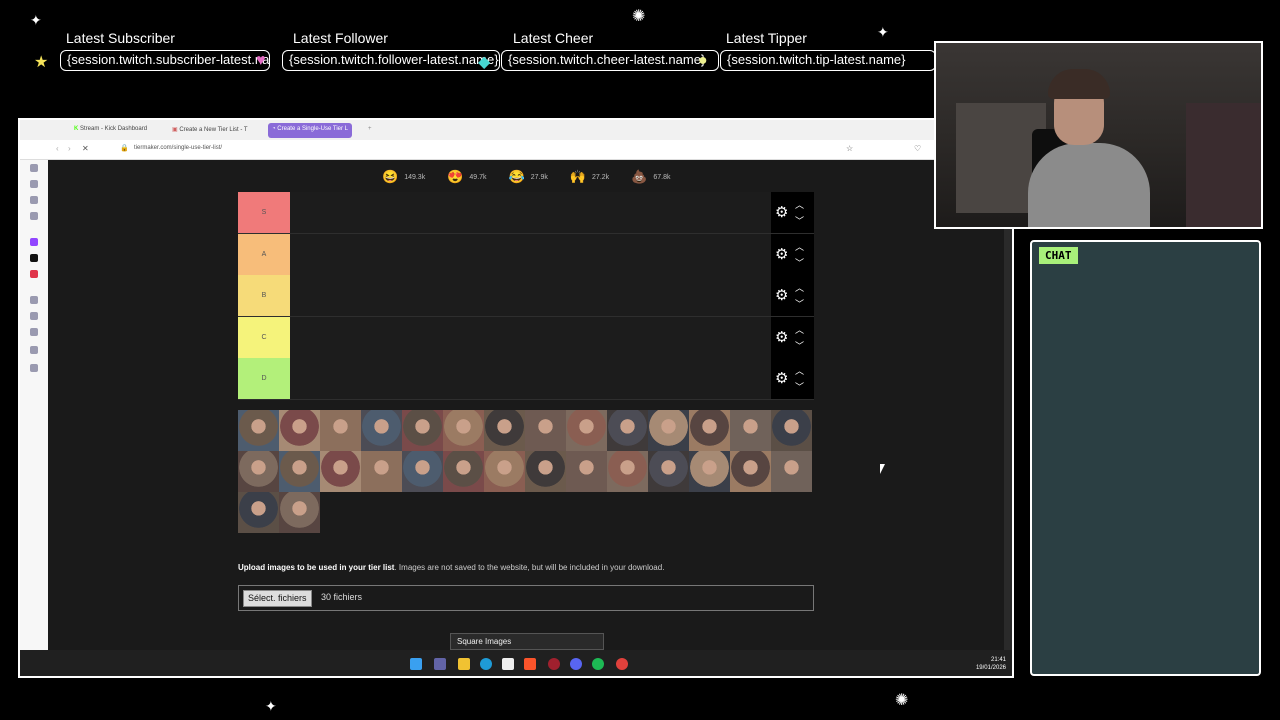 This screenshot has height=720, width=1280. Describe the element at coordinates (849, 148) in the screenshot. I see `bookmark-icon: ☆` at that location.